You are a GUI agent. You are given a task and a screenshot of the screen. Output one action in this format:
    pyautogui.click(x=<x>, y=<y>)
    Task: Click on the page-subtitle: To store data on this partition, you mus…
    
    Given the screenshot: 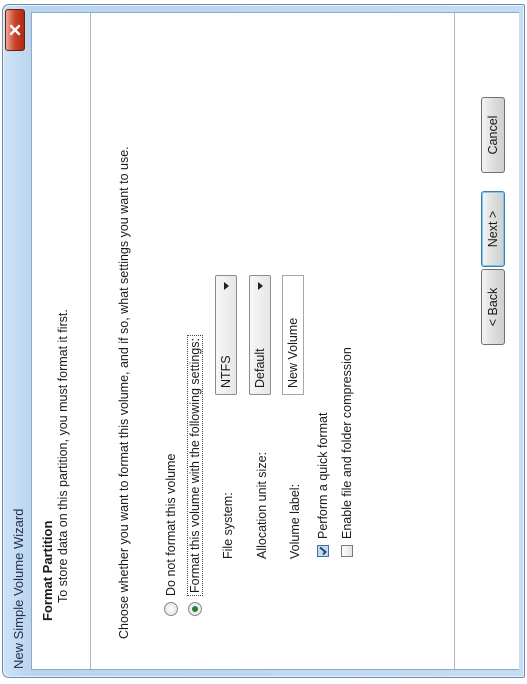 What is the action you would take?
    pyautogui.click(x=63, y=456)
    